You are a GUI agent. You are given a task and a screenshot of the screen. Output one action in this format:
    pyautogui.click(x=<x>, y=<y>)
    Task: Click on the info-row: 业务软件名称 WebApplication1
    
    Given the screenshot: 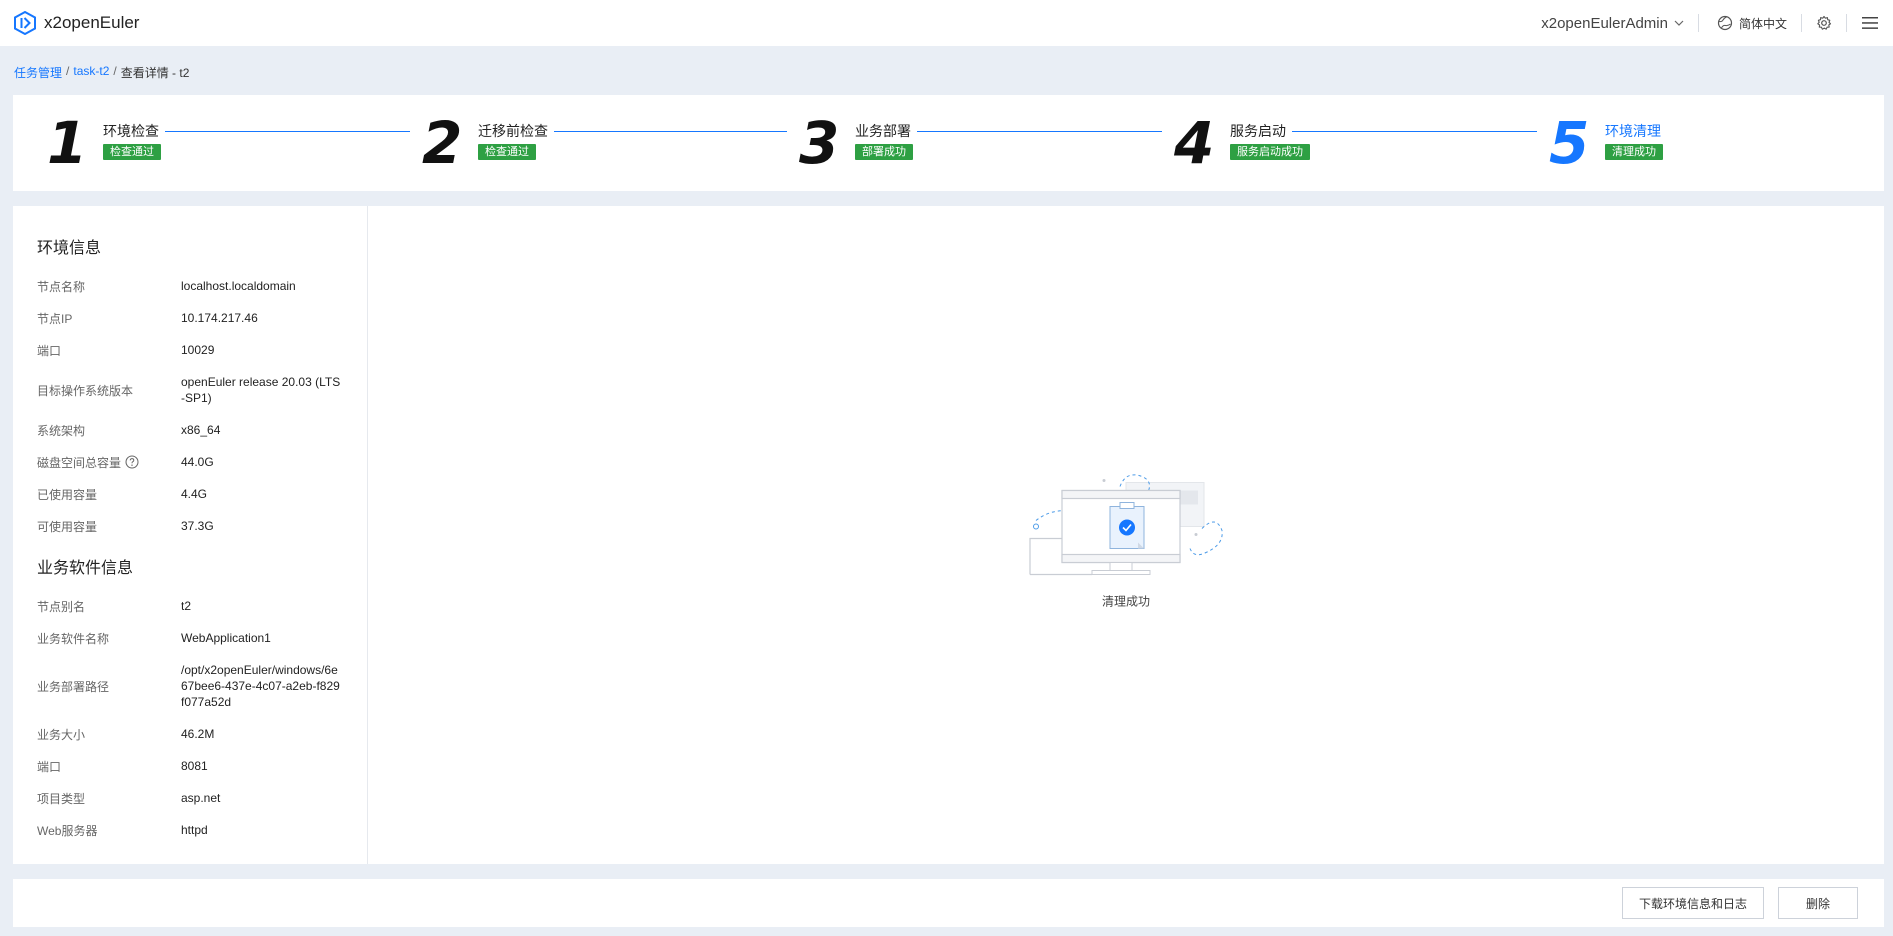 What is the action you would take?
    pyautogui.click(x=190, y=638)
    